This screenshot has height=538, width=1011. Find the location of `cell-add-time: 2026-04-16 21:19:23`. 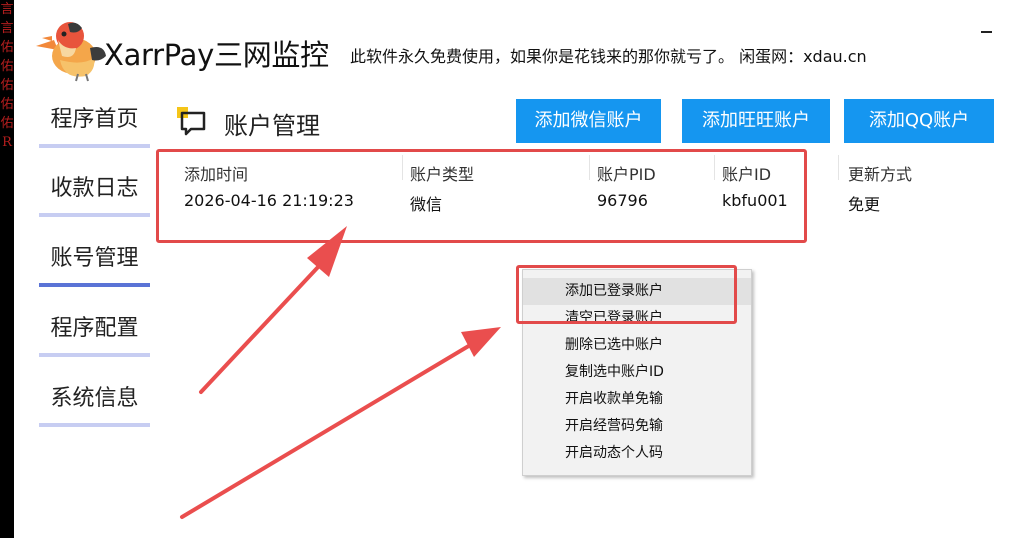

cell-add-time: 2026-04-16 21:19:23 is located at coordinates (269, 200).